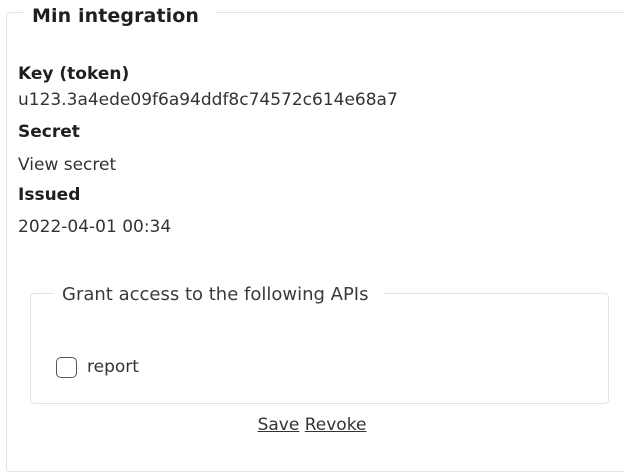 The image size is (624, 472). Describe the element at coordinates (49, 195) in the screenshot. I see `issued-label: Issued` at that location.